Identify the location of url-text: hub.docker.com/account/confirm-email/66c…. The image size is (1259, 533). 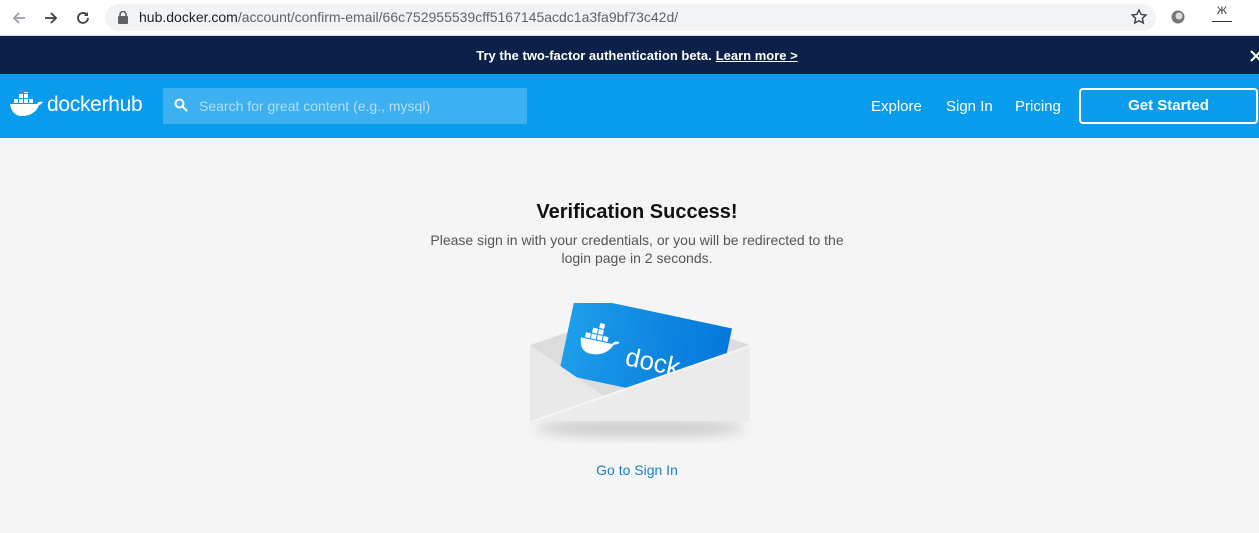
(408, 17).